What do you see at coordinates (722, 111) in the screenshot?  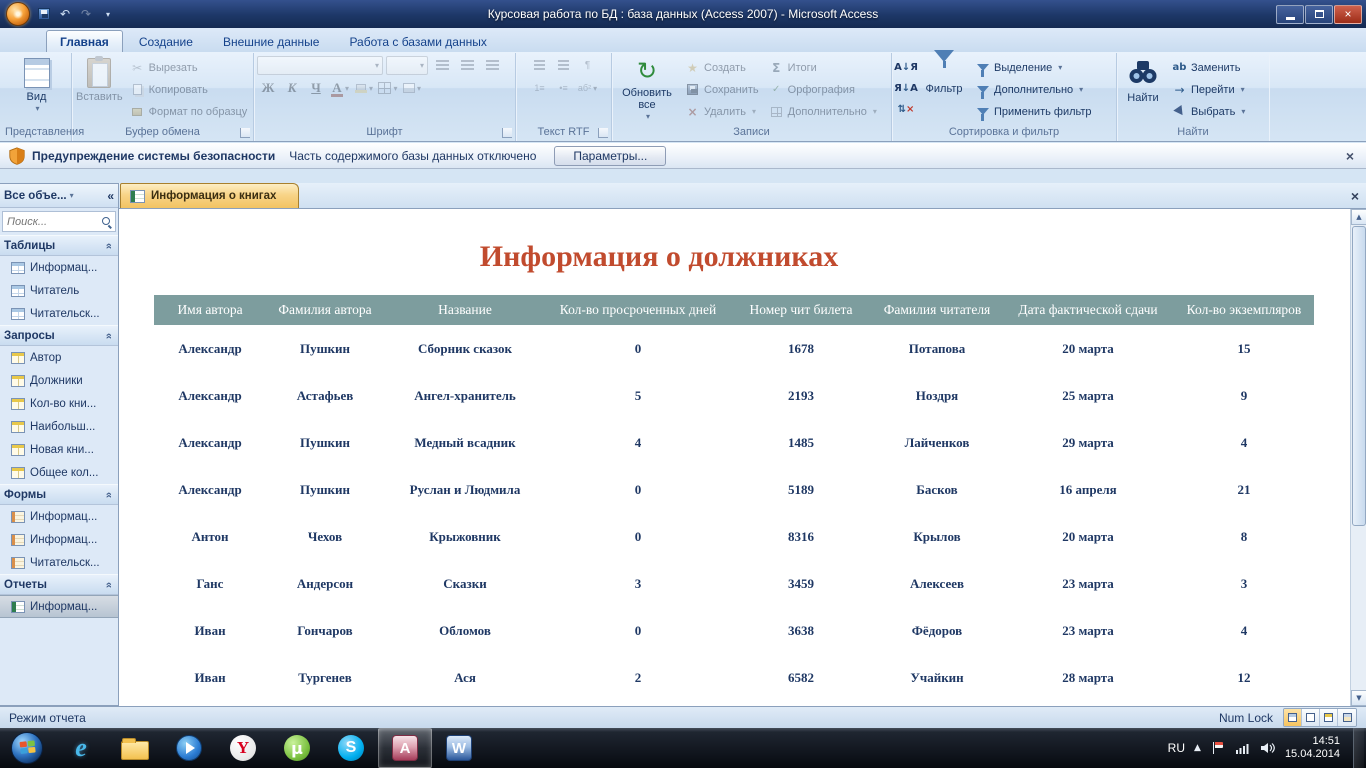 I see `delete-record-button: × Удалить ▾` at bounding box center [722, 111].